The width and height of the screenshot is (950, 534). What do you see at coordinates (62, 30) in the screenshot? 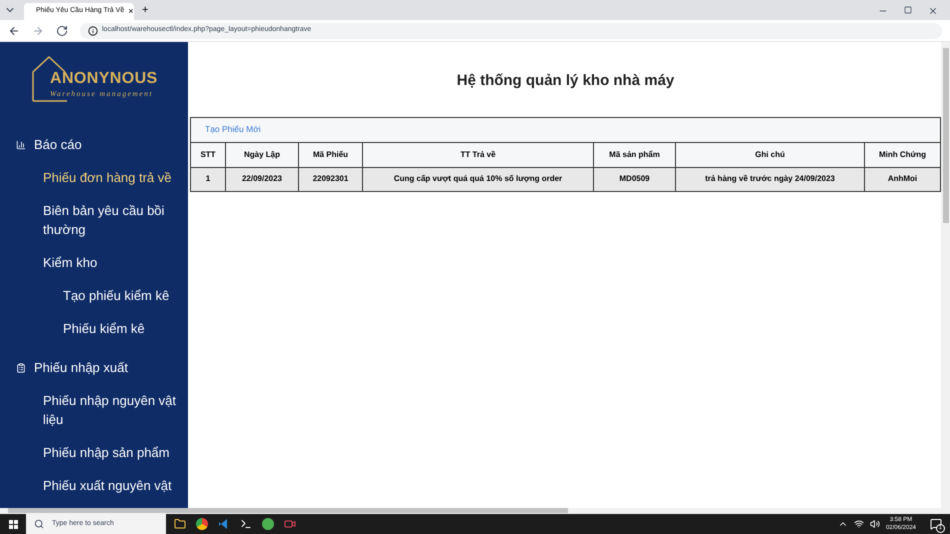
I see `reload-icon` at bounding box center [62, 30].